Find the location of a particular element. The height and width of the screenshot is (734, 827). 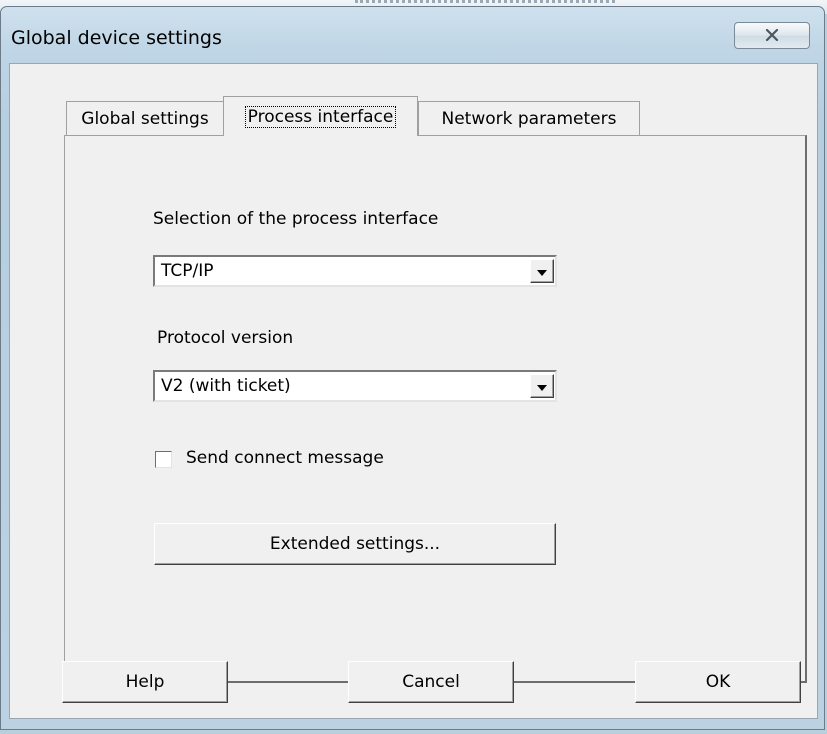

select-value: TCP/IP is located at coordinates (187, 271).